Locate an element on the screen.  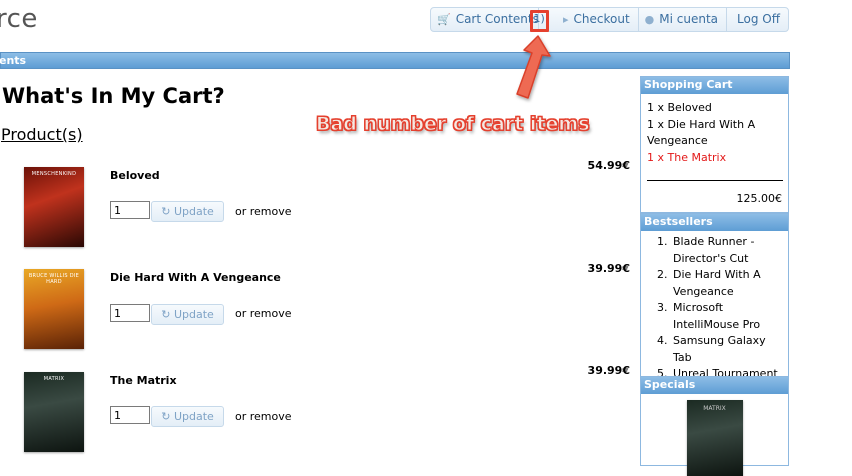
breadcrumb-text: ents is located at coordinates (13, 60).